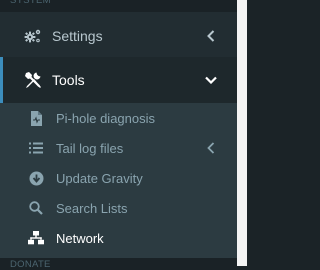 The height and width of the screenshot is (270, 320). I want to click on submenu-item-label: Search Lists, so click(92, 208).